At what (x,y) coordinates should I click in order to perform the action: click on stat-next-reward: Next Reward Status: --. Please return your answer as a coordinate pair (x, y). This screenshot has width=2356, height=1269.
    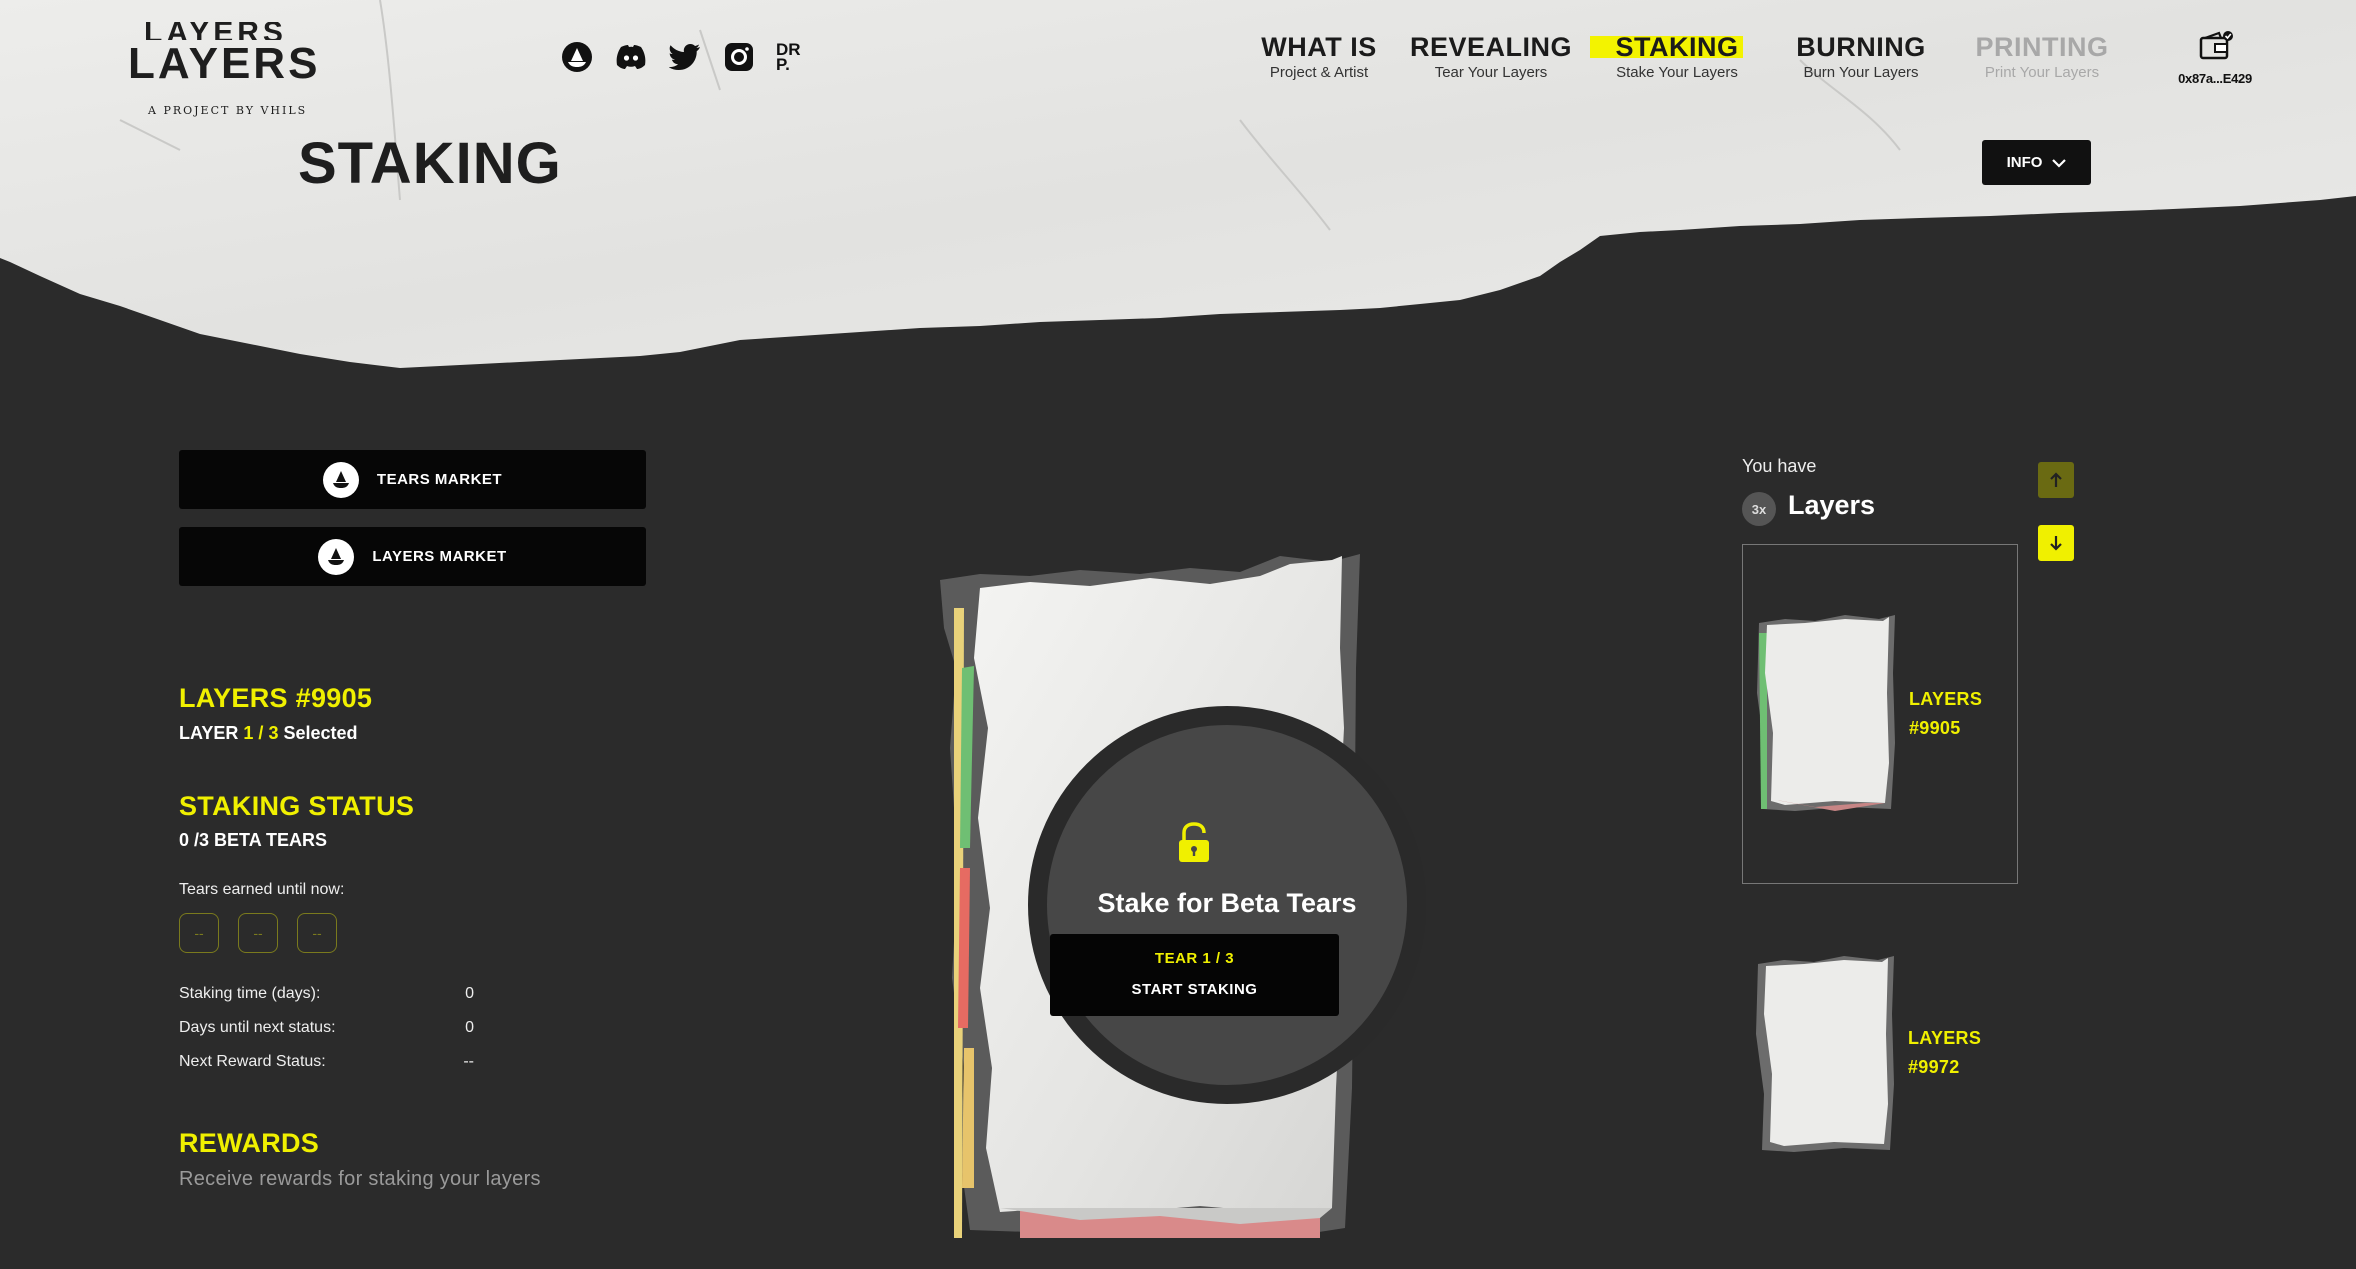
    Looking at the image, I should click on (326, 1062).